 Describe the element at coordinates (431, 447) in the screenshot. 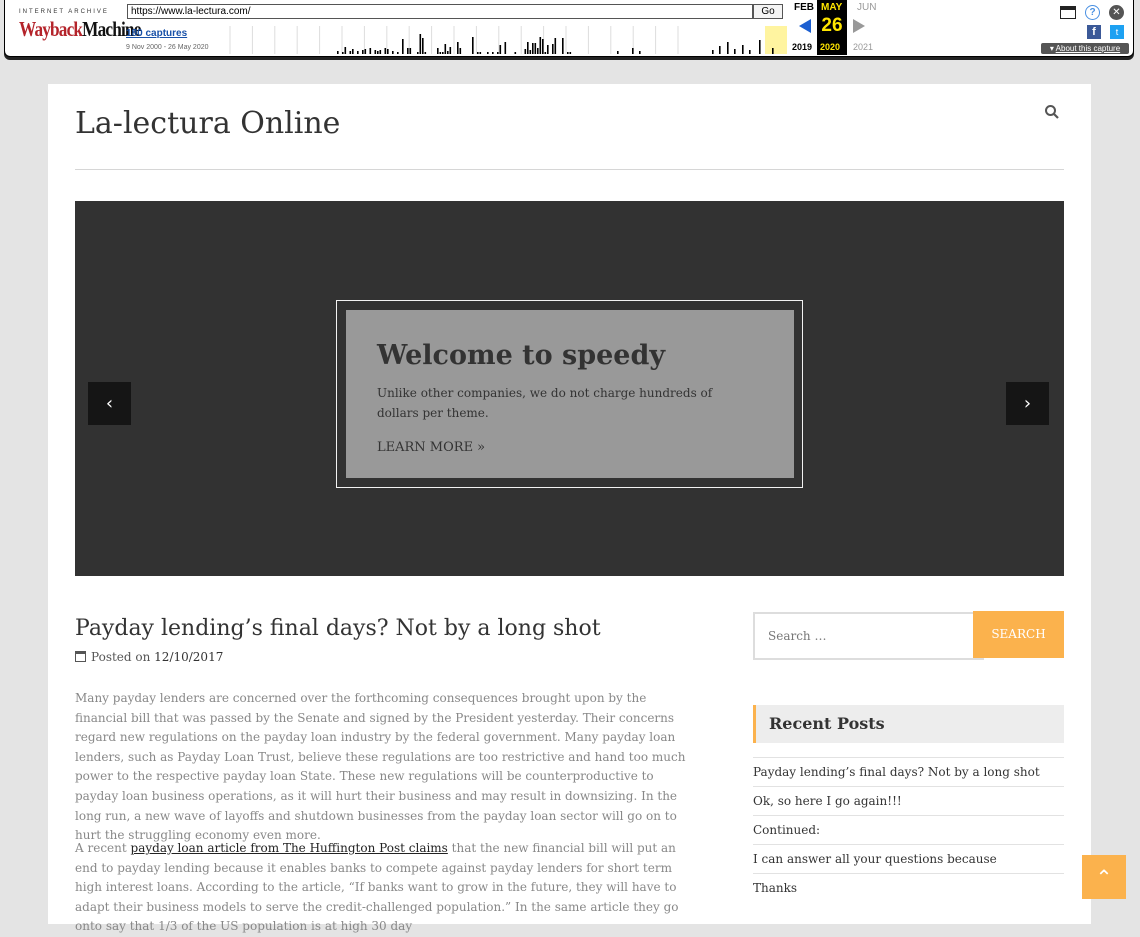

I see `learn-more-button: LEARN MORE »` at that location.